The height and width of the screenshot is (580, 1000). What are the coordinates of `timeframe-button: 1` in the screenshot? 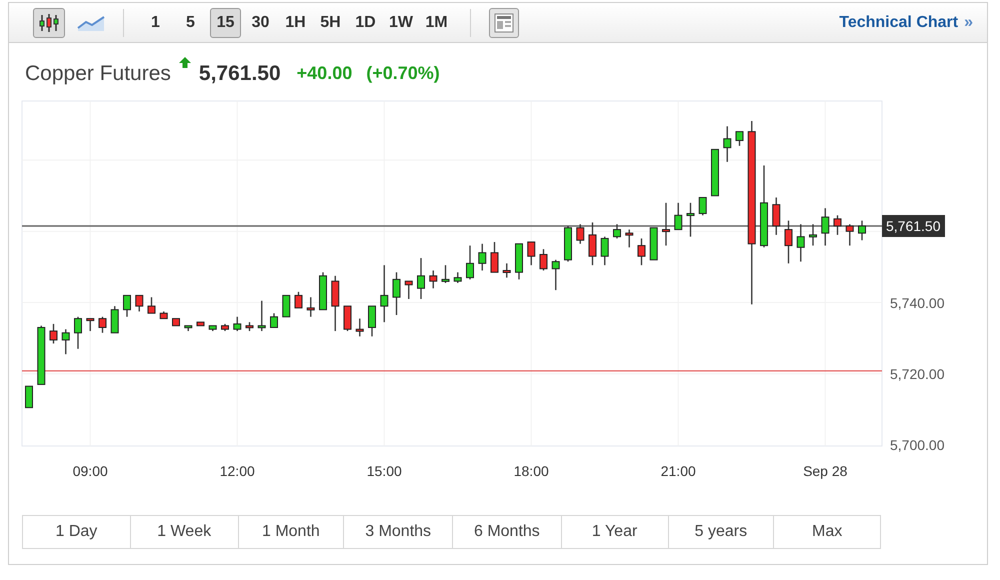 It's located at (155, 23).